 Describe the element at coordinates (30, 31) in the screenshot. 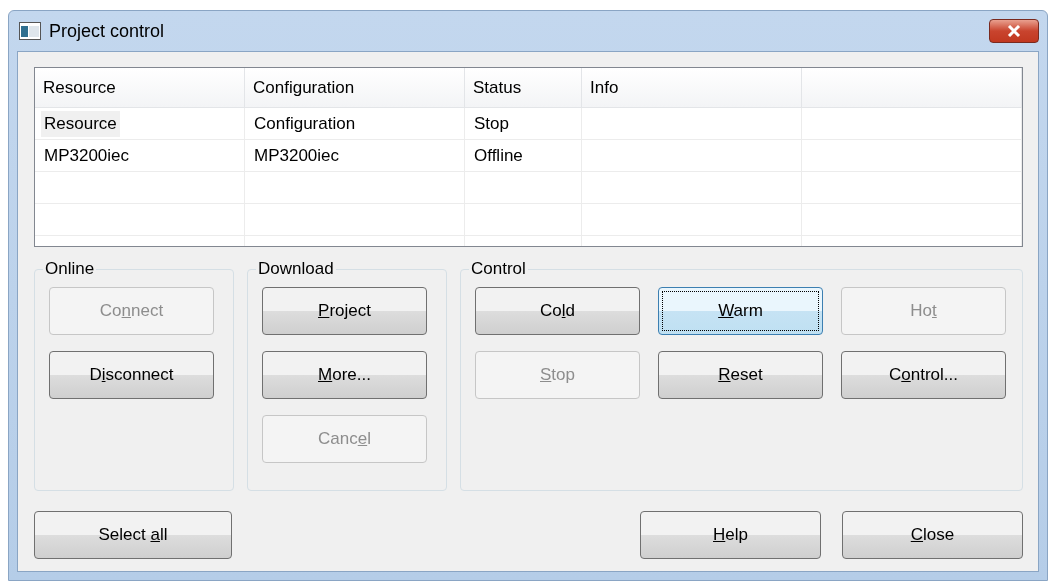

I see `window-icon` at that location.